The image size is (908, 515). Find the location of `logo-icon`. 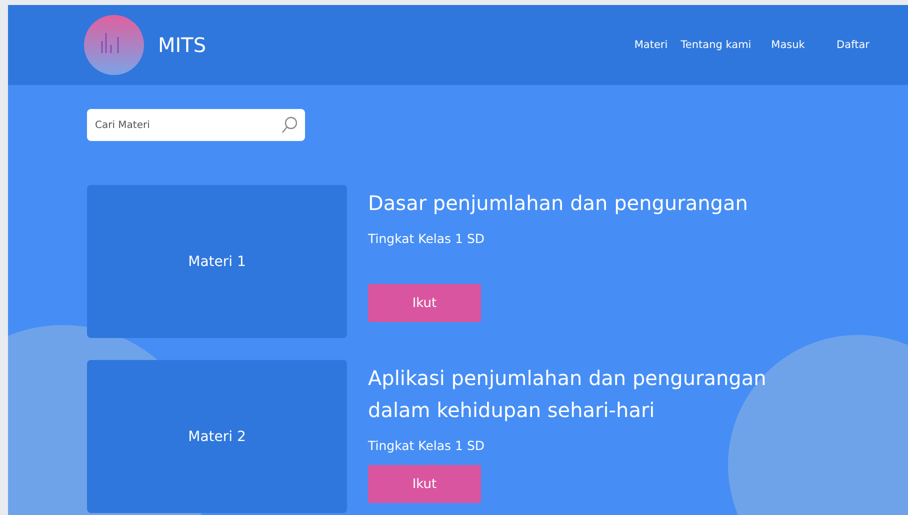

logo-icon is located at coordinates (114, 45).